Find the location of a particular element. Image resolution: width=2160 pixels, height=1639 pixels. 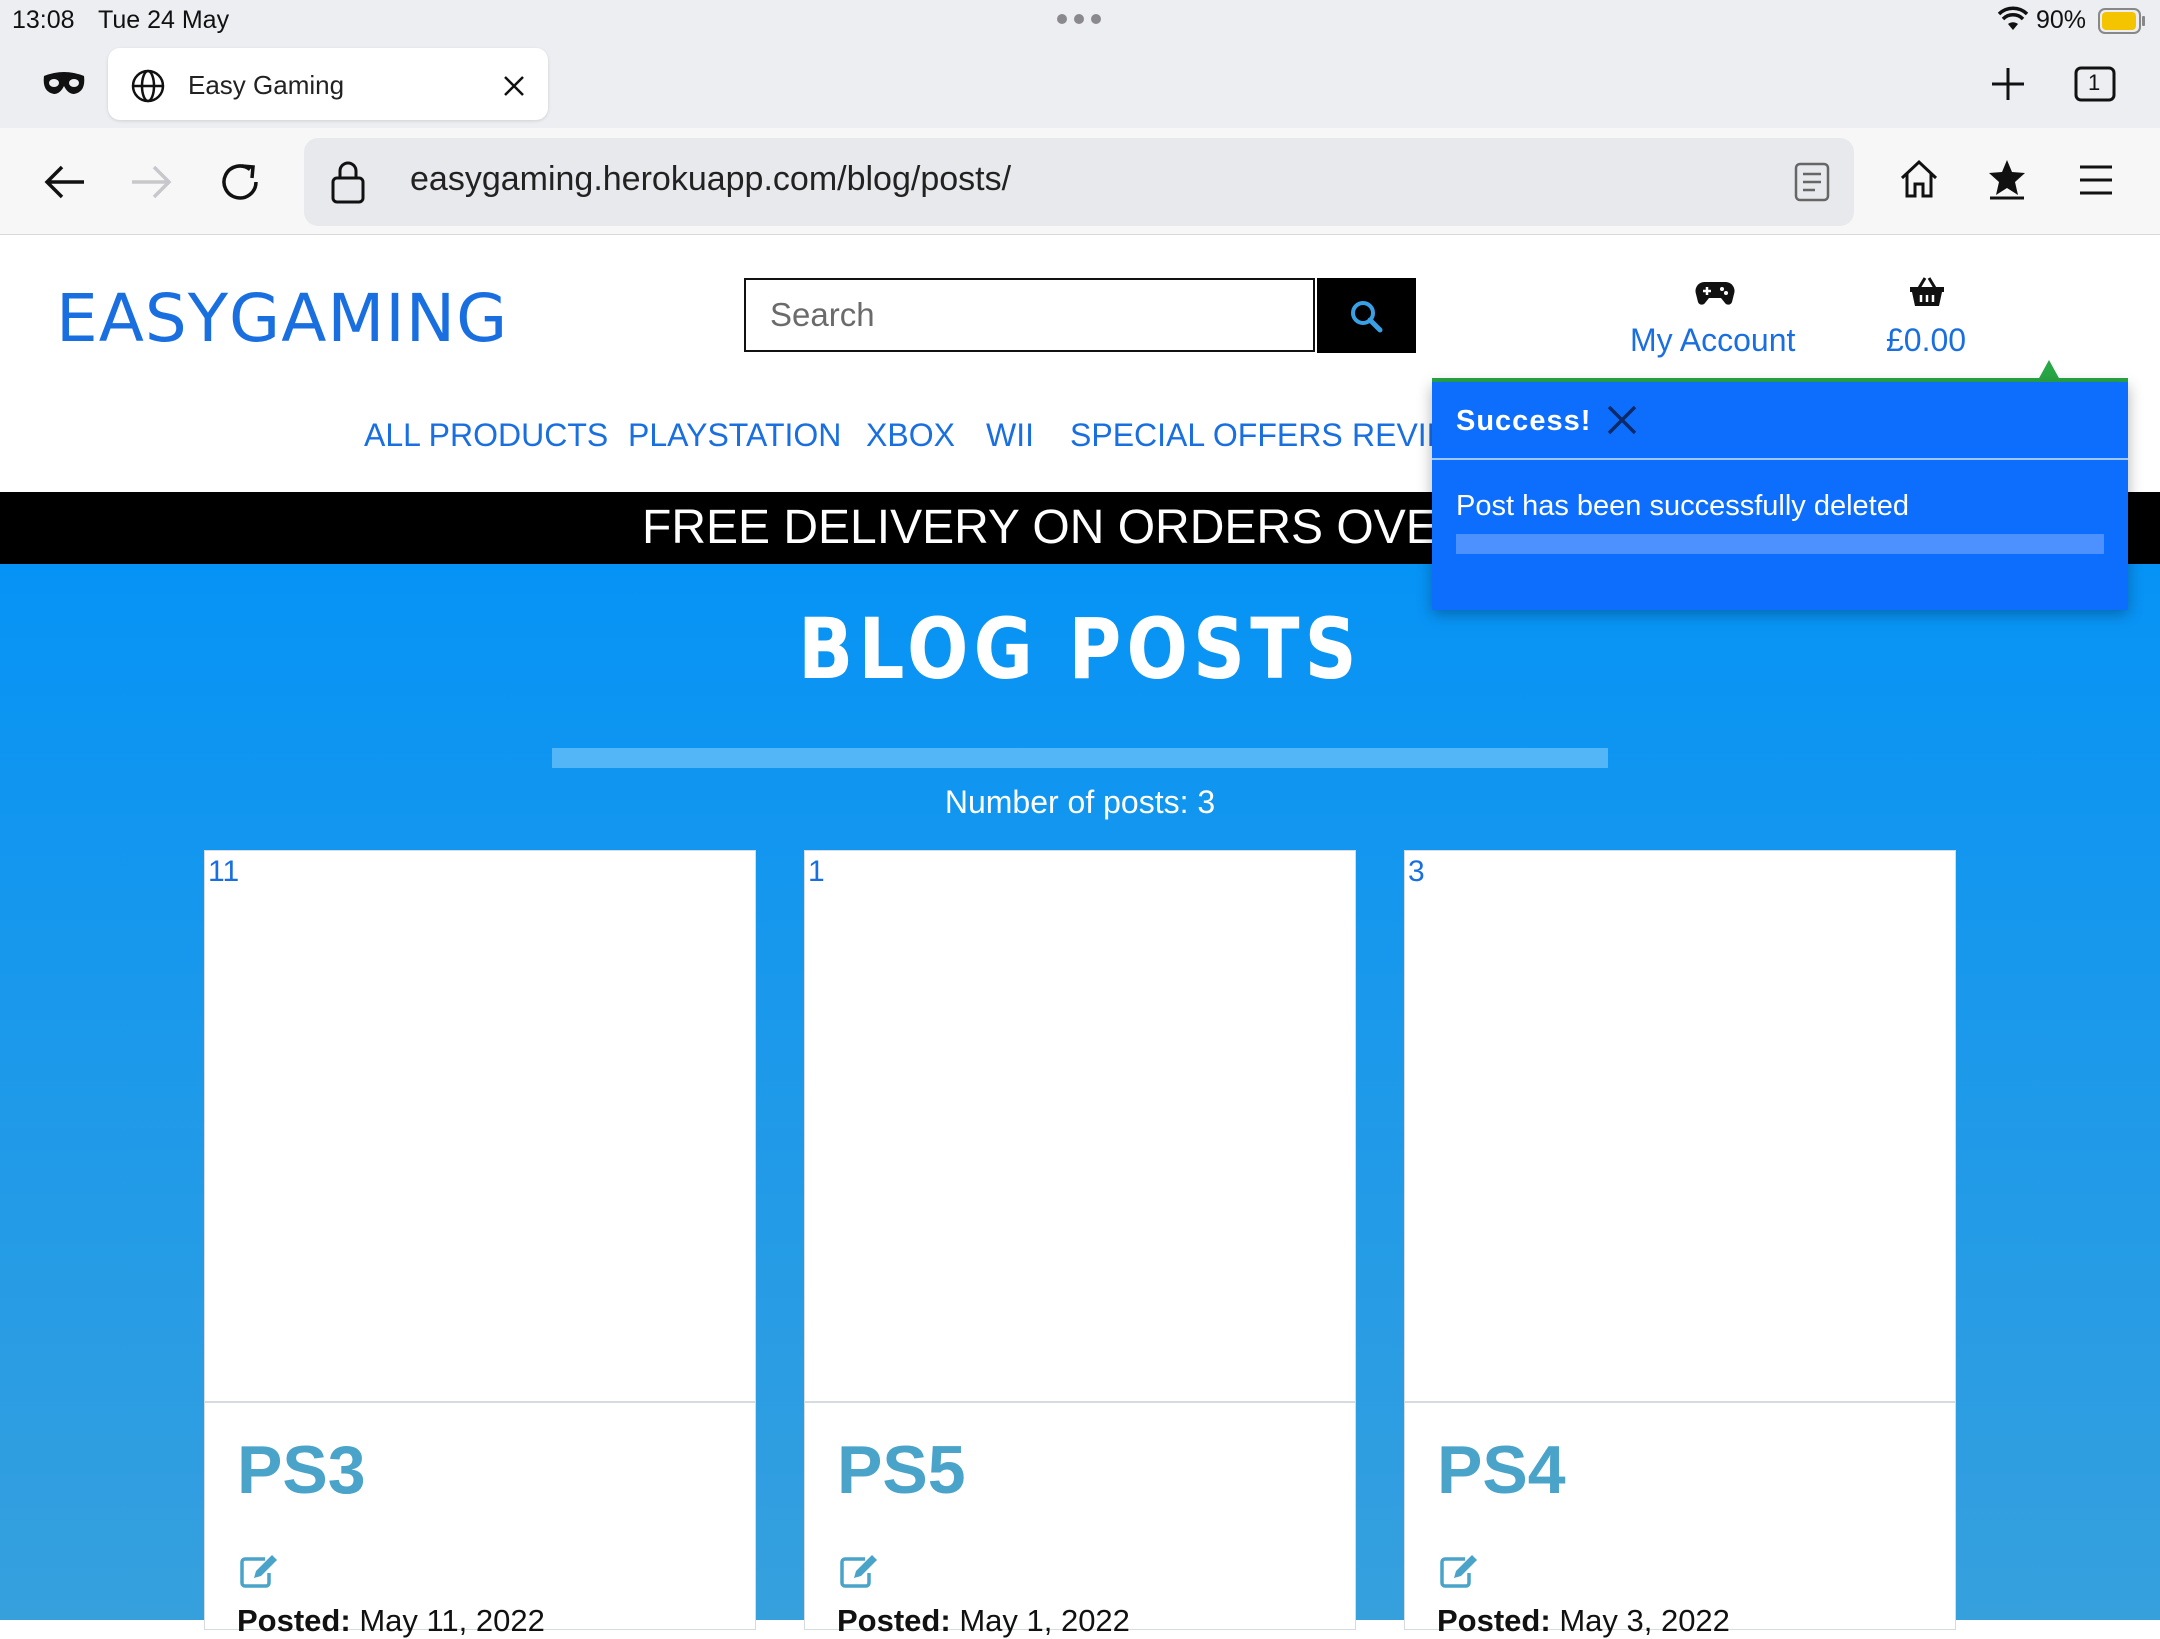

reader-view-icon is located at coordinates (1812, 184).